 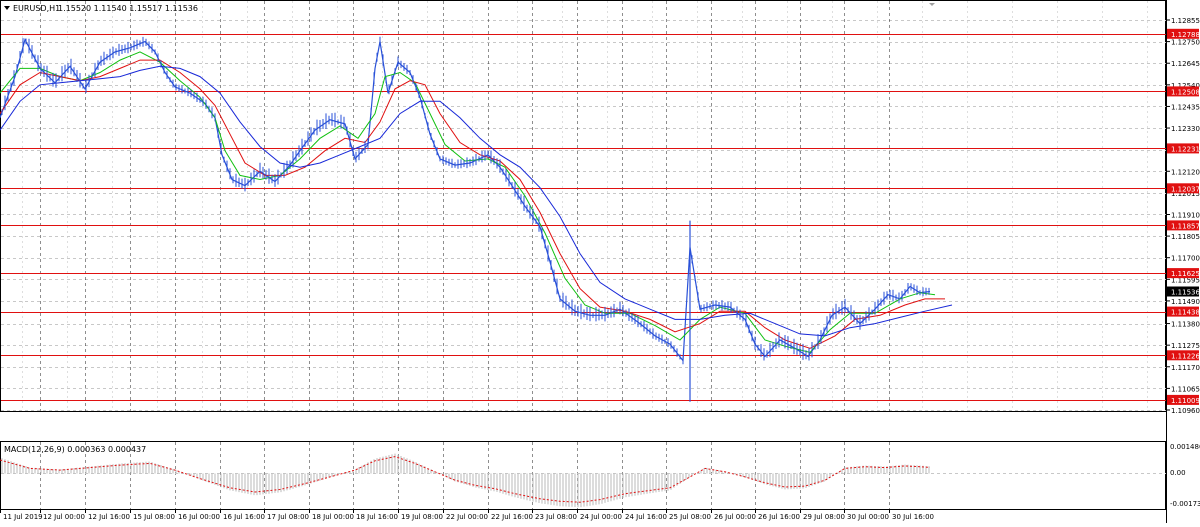 I want to click on x-tick-label: 30 Jul 16:00, so click(x=913, y=517).